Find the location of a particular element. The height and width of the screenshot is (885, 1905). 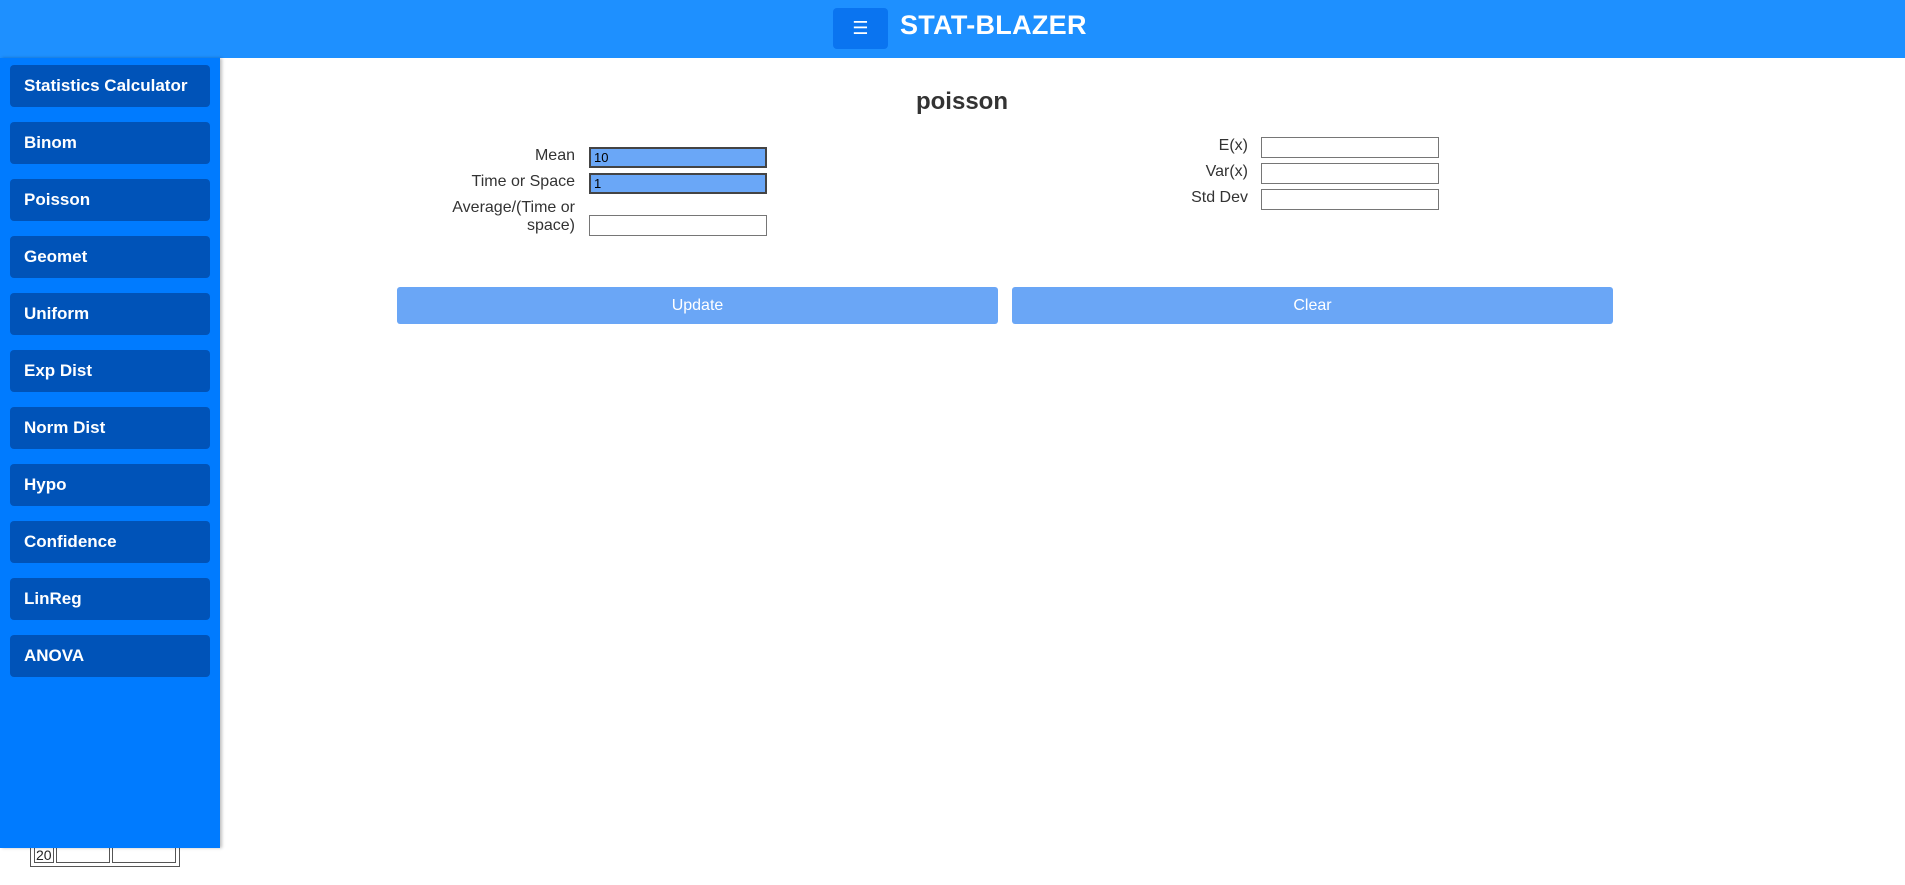

top-header: ☰ STAT-BLAZER is located at coordinates (952, 29).